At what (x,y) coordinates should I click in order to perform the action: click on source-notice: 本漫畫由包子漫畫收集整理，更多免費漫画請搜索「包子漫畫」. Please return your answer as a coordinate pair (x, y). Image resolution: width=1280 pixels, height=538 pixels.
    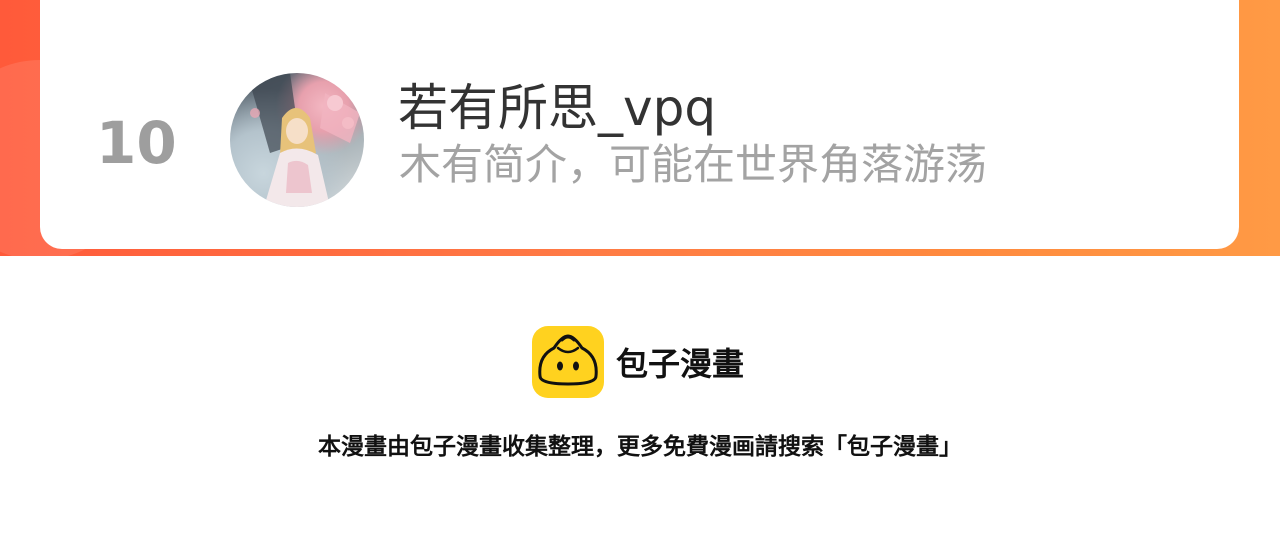
    Looking at the image, I should click on (640, 447).